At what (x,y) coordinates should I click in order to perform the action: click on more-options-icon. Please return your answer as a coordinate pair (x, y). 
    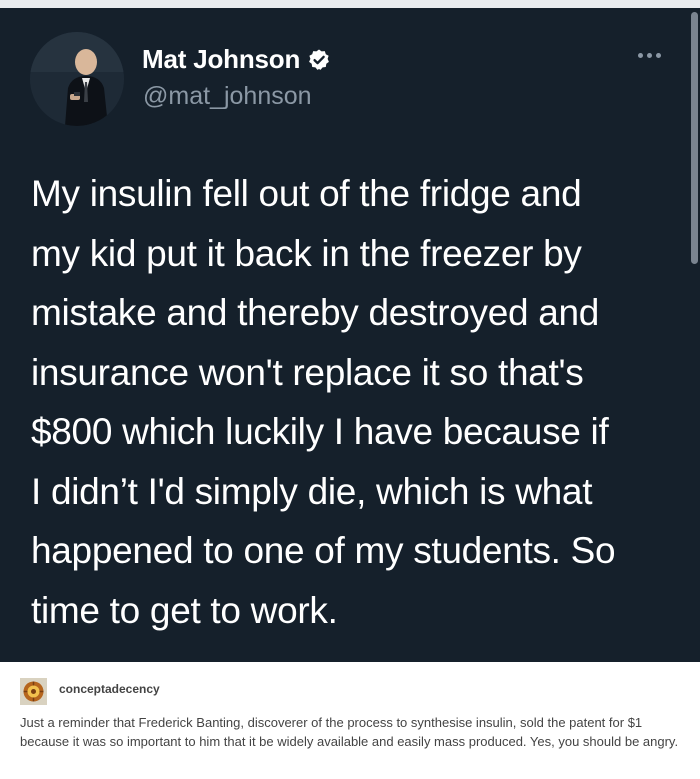
    Looking at the image, I should click on (649, 55).